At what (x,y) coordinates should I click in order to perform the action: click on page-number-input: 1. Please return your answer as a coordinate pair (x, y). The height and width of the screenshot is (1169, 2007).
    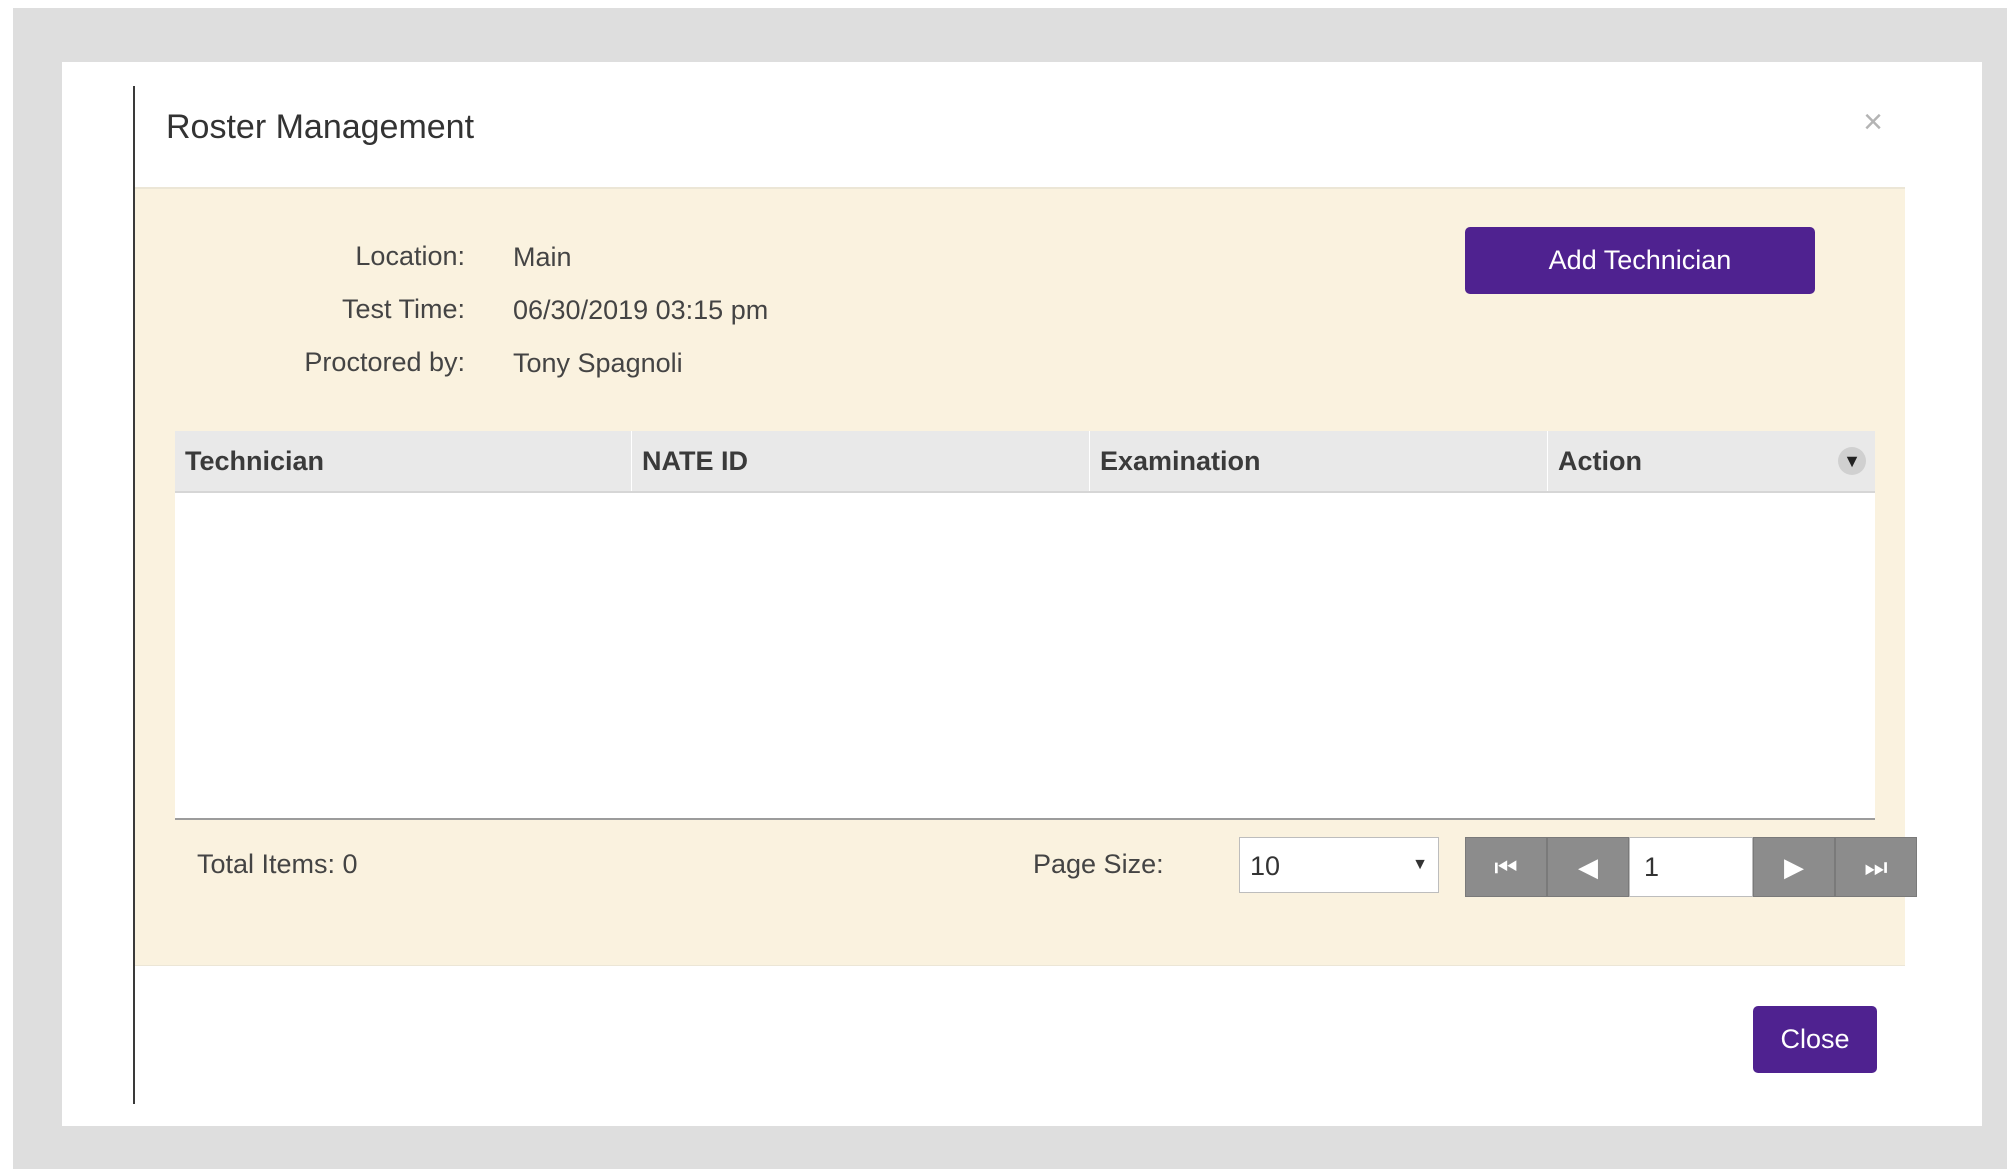
    Looking at the image, I should click on (1691, 867).